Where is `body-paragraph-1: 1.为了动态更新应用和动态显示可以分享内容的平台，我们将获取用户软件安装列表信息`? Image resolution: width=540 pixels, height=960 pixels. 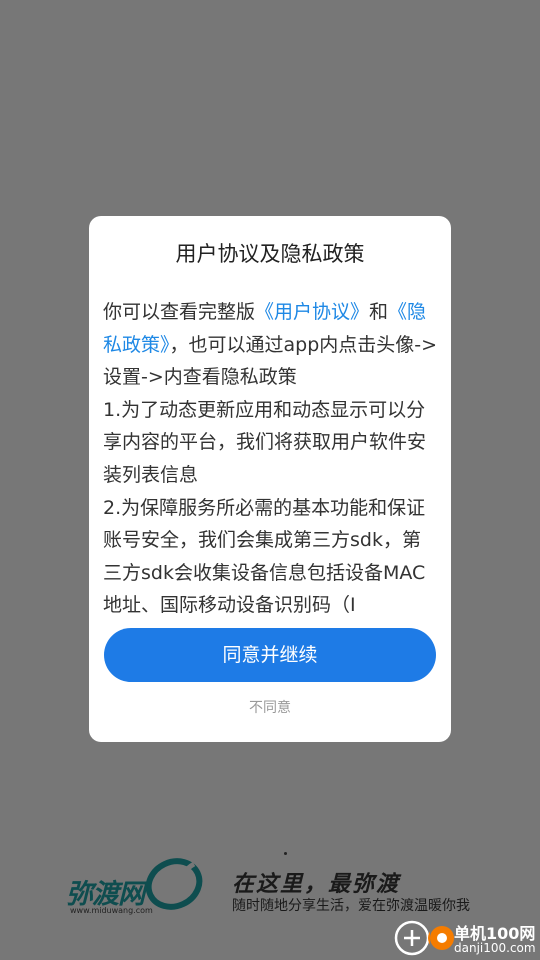
body-paragraph-1: 1.为了动态更新应用和动态显示可以分享内容的平台，我们将获取用户软件安装列表信息 is located at coordinates (265, 442).